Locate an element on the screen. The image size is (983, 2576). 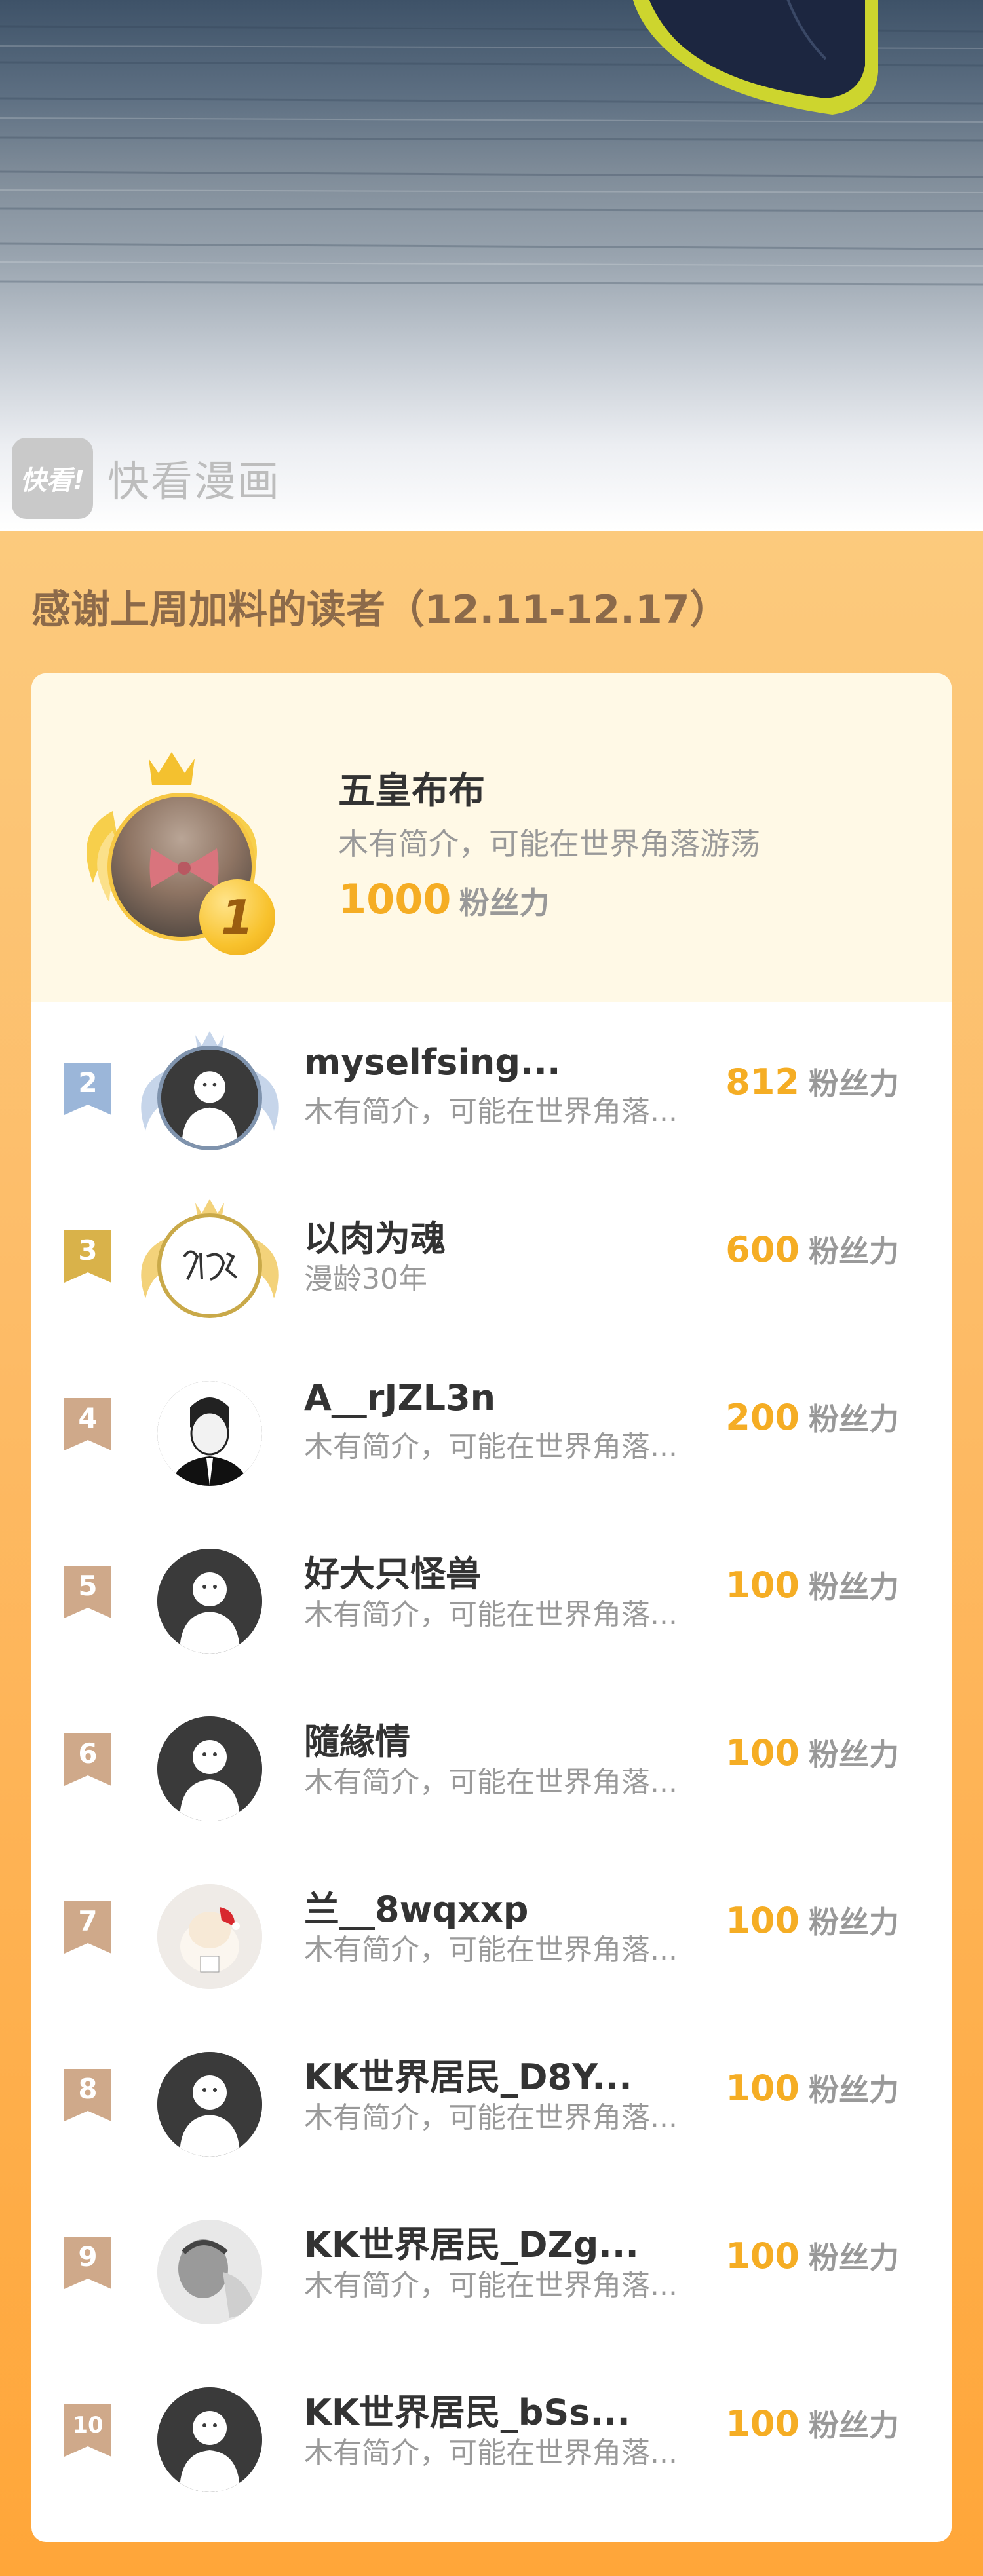
crown-icon is located at coordinates (172, 769).